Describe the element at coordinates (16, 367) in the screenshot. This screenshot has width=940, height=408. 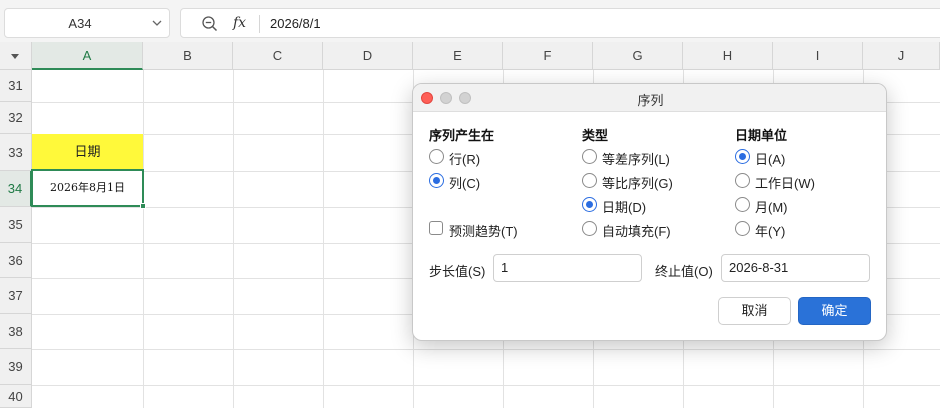
I see `row-header-39: 39` at that location.